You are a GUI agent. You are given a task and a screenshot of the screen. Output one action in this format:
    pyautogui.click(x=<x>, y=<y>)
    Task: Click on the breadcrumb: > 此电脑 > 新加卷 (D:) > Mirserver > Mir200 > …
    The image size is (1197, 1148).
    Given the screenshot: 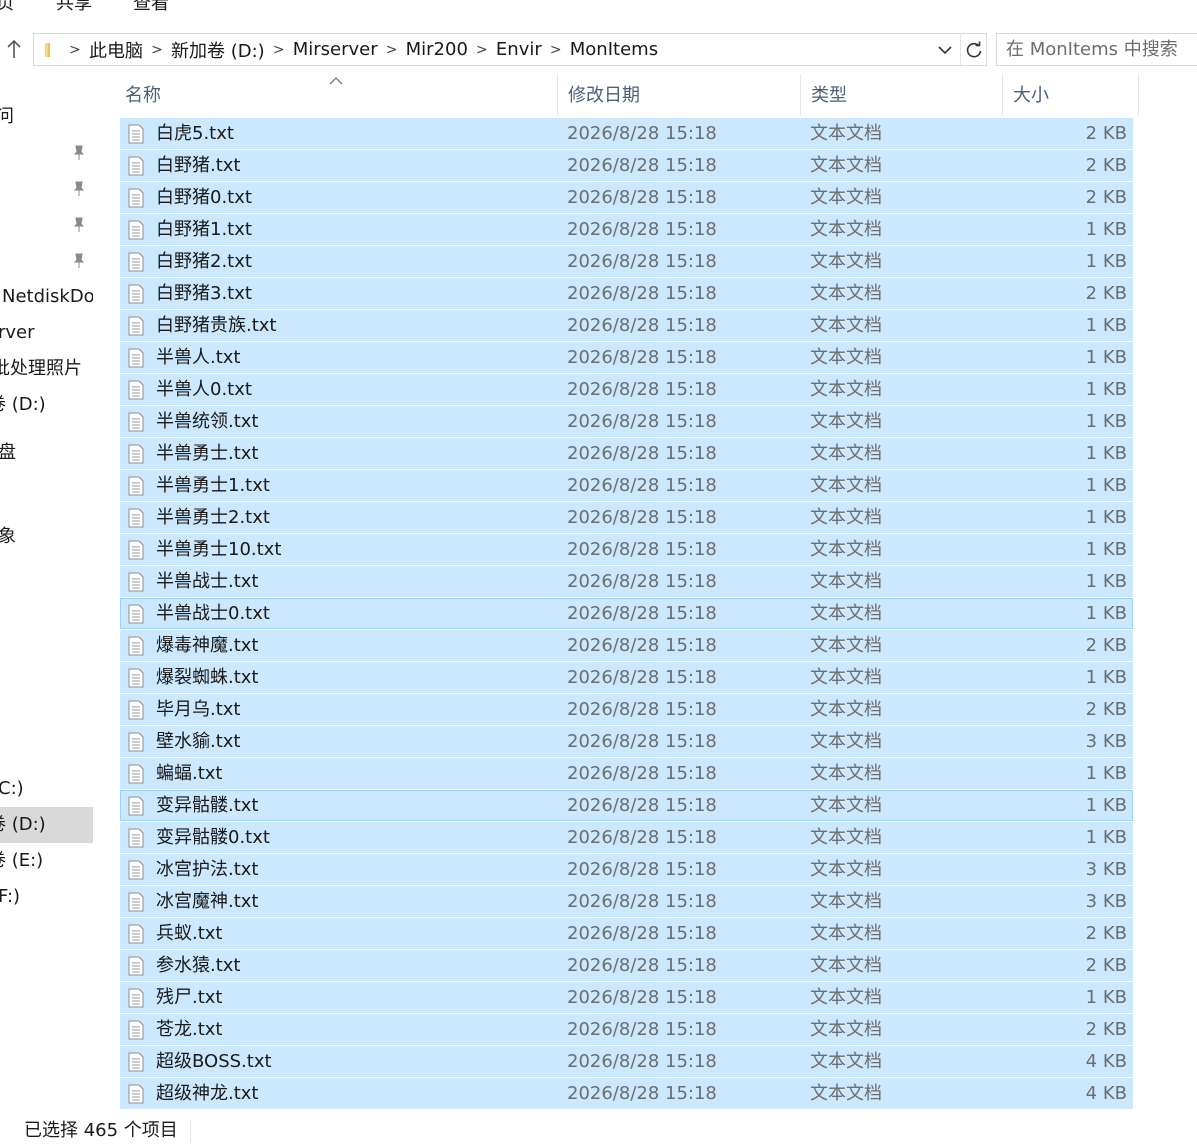 What is the action you would take?
    pyautogui.click(x=362, y=49)
    